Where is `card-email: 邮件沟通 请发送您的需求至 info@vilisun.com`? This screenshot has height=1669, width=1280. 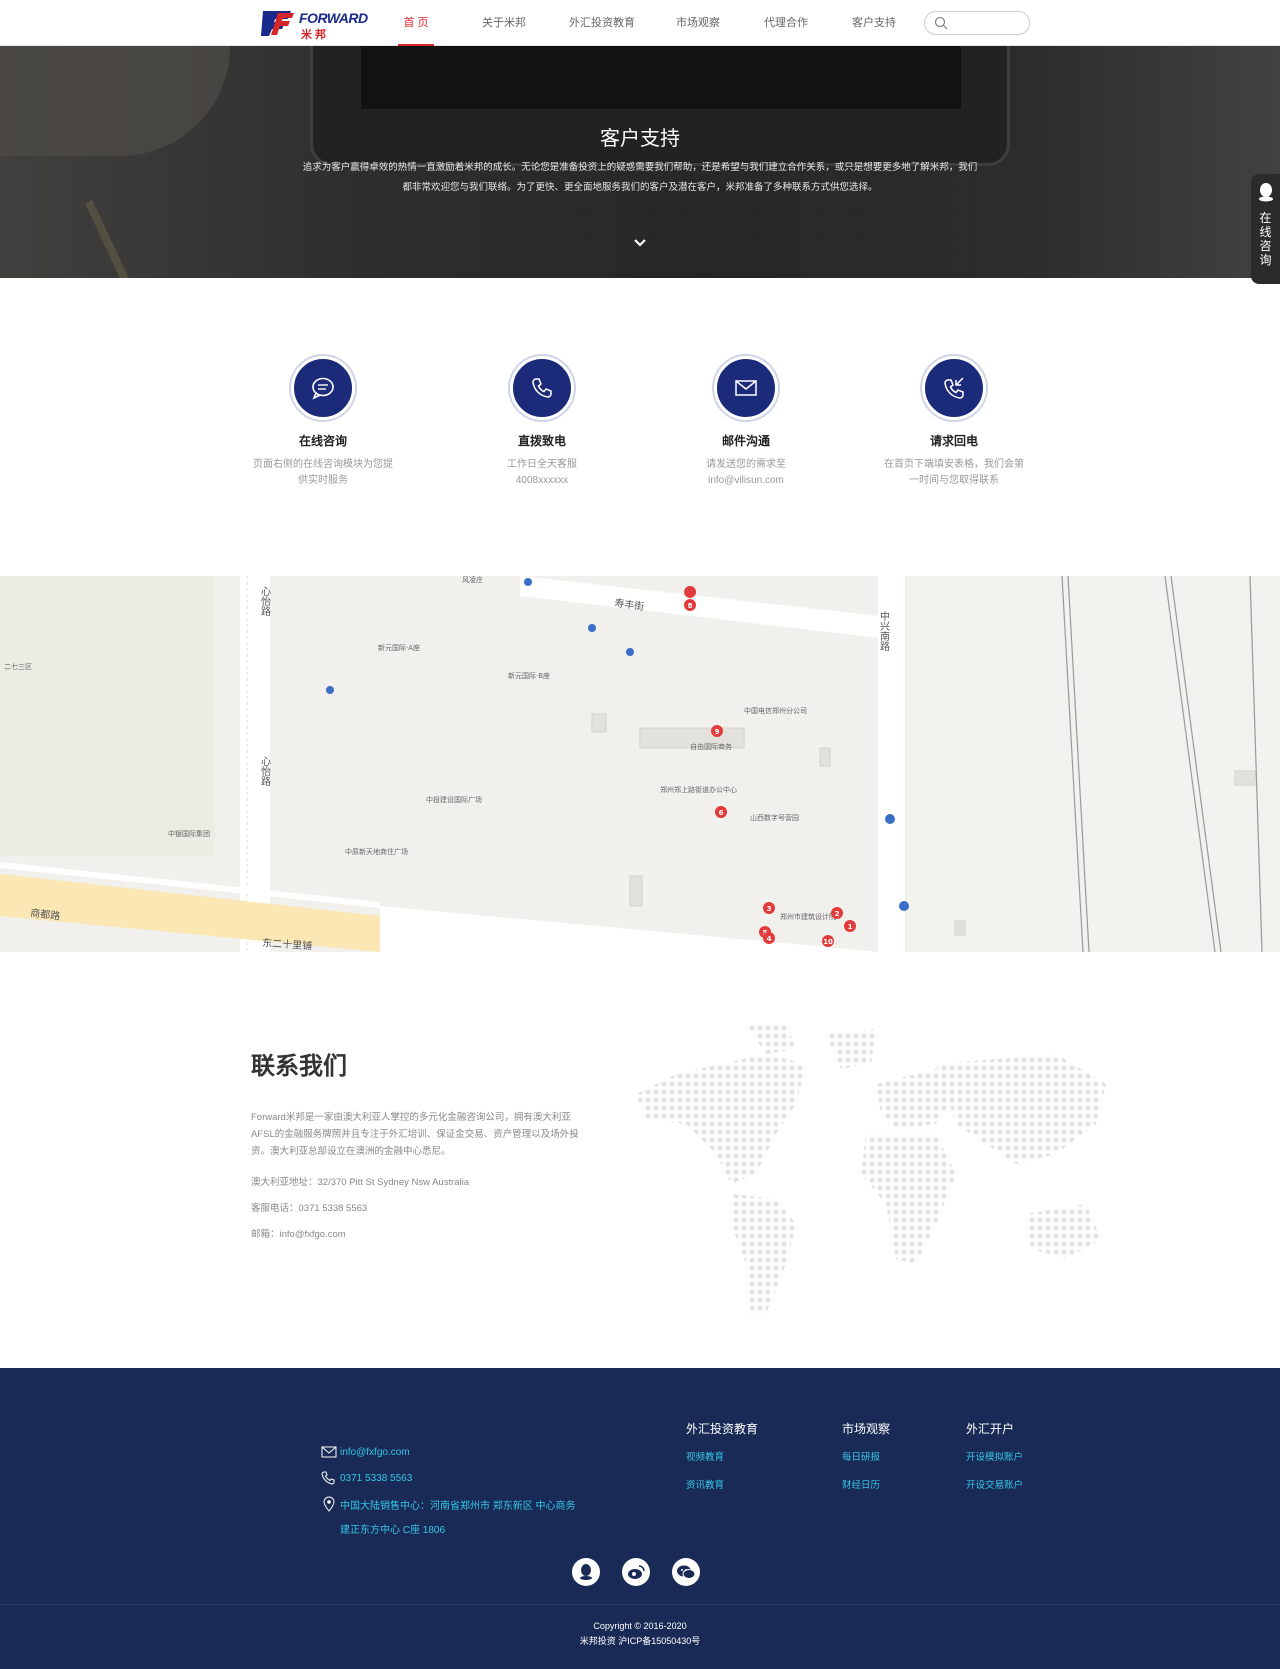
card-email: 邮件沟通 请发送您的需求至 info@vilisun.com is located at coordinates (746, 422).